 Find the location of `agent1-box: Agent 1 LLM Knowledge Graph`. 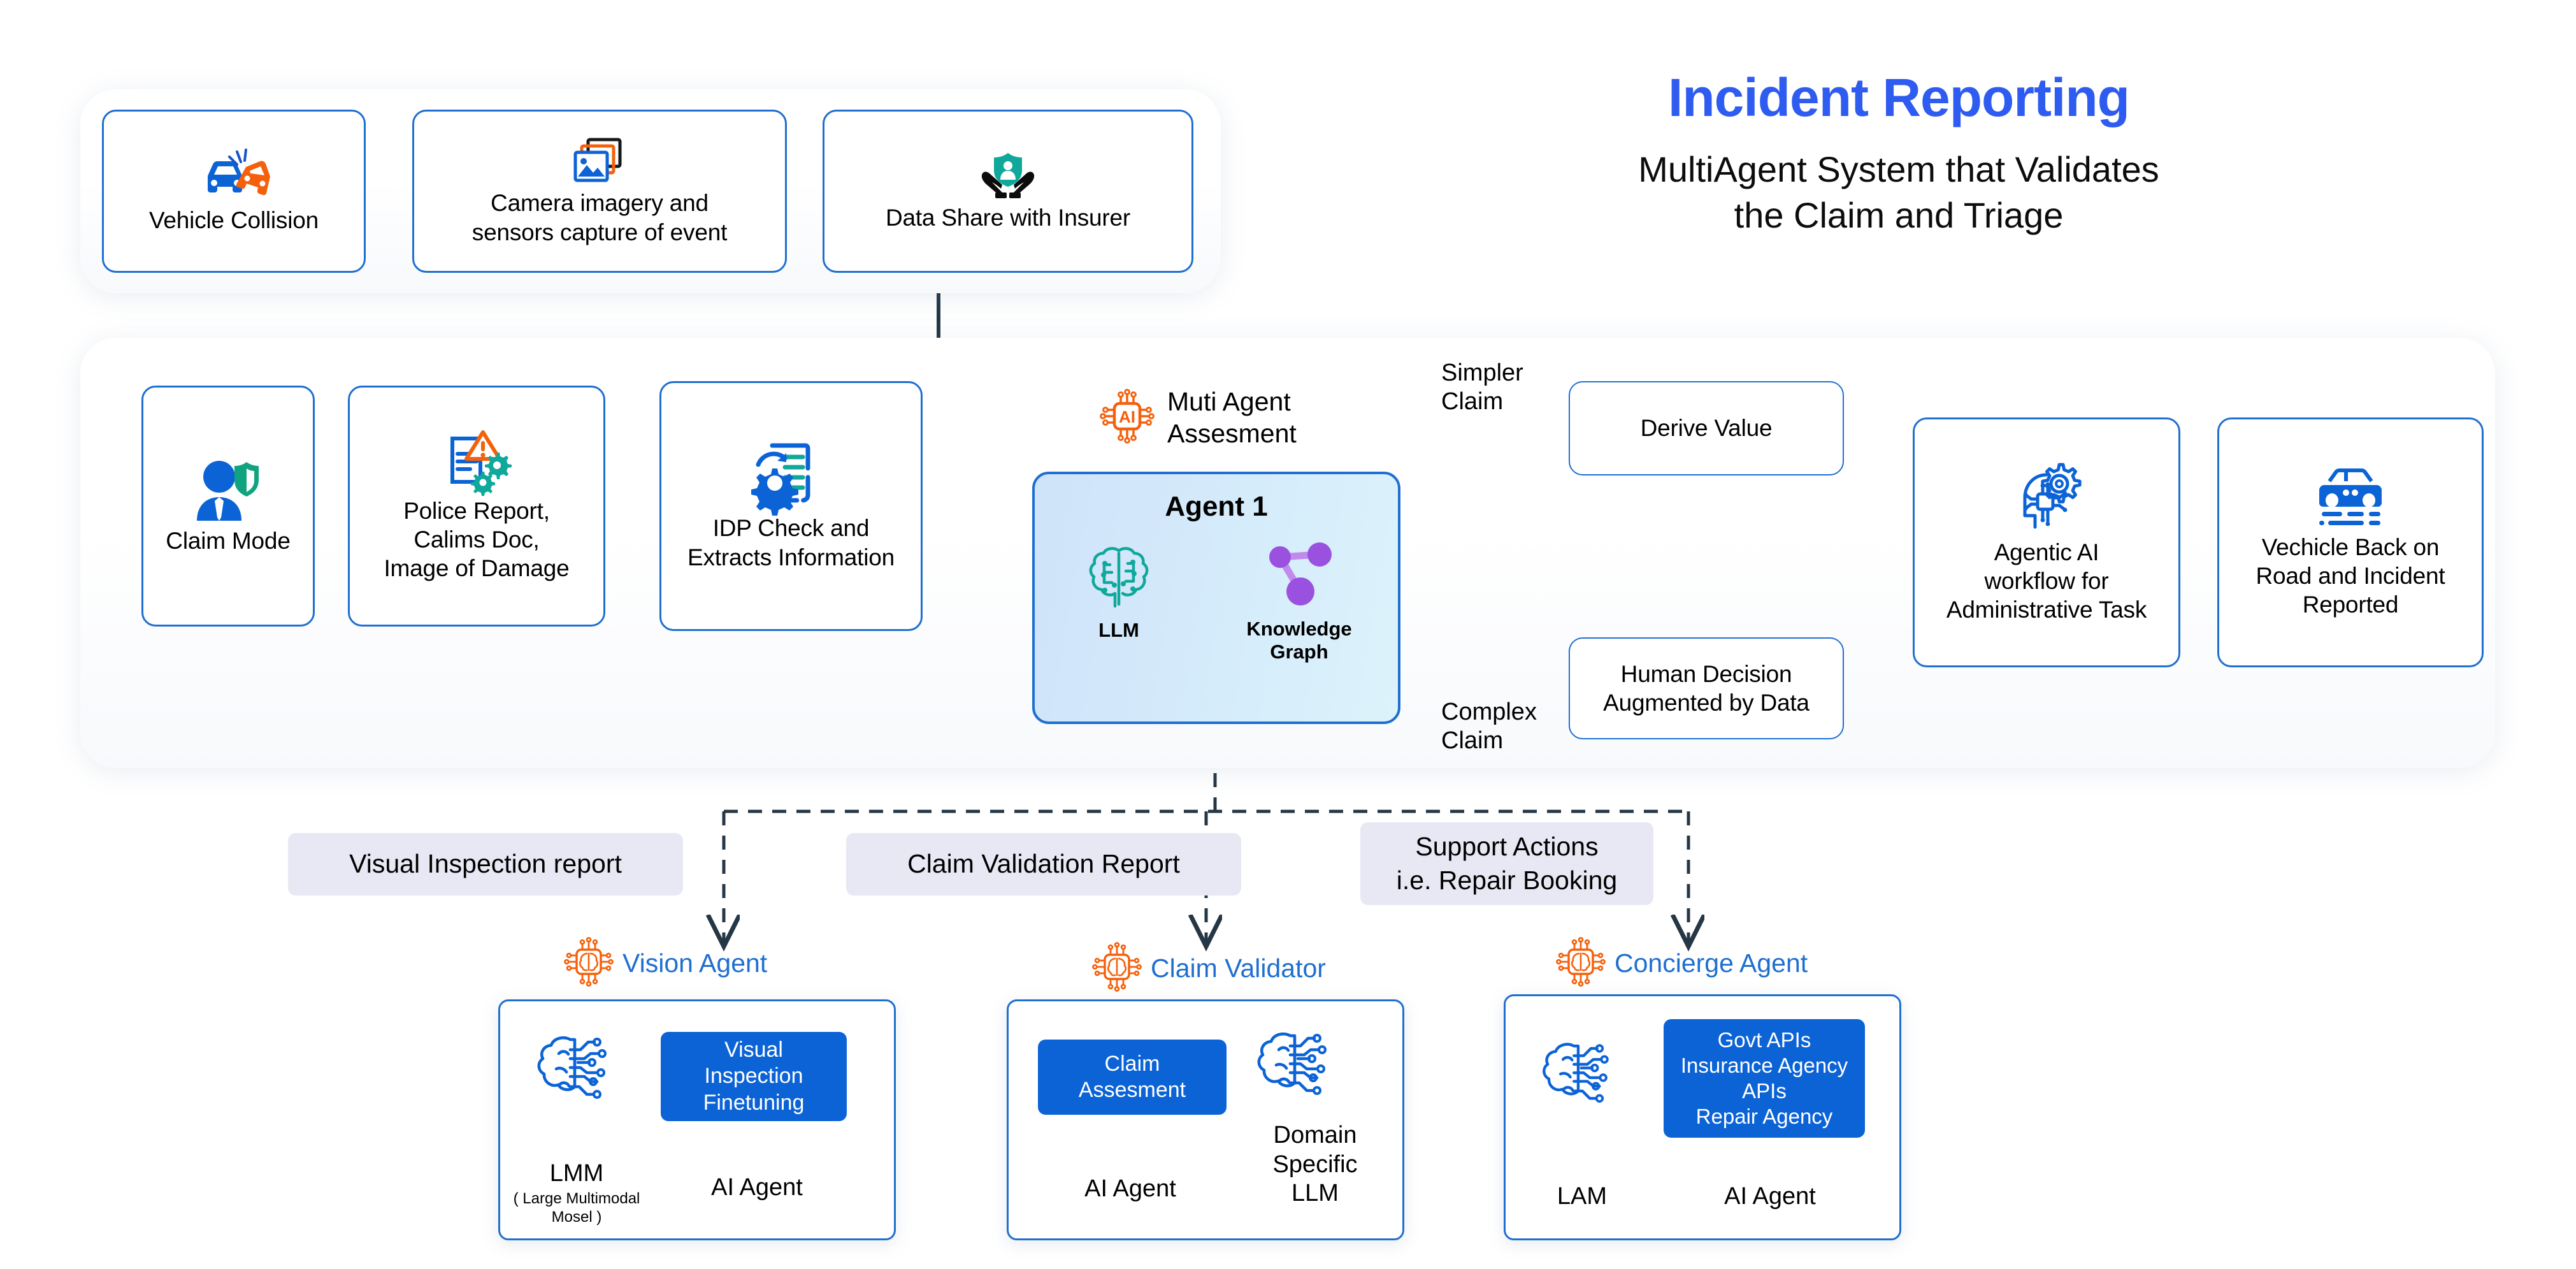

agent1-box: Agent 1 LLM Knowledge Graph is located at coordinates (1216, 598).